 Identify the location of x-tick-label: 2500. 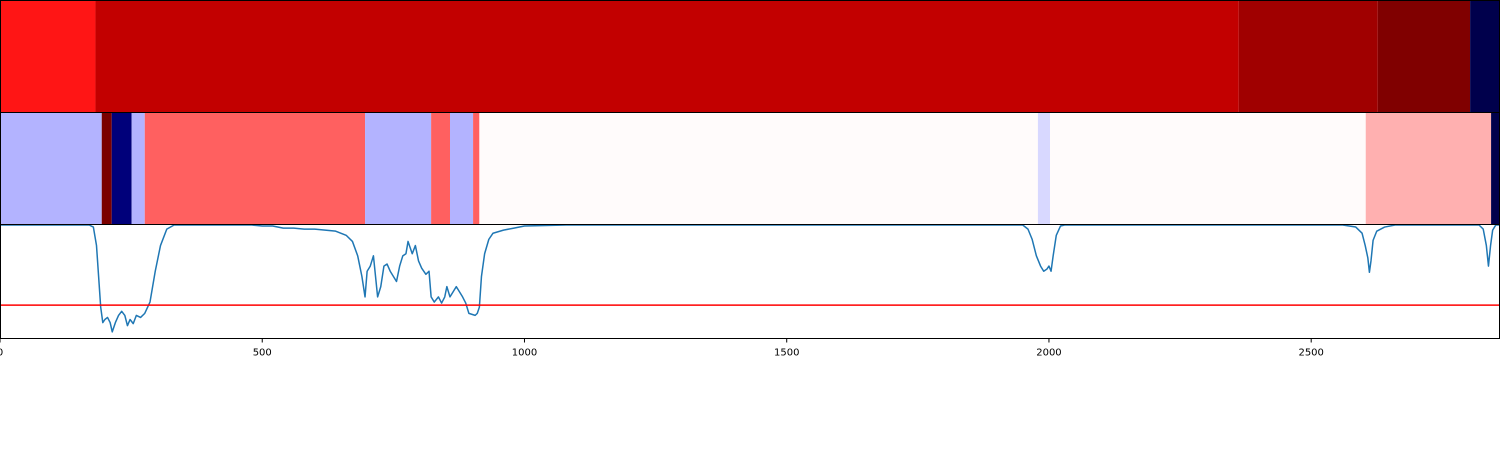
(1310, 353).